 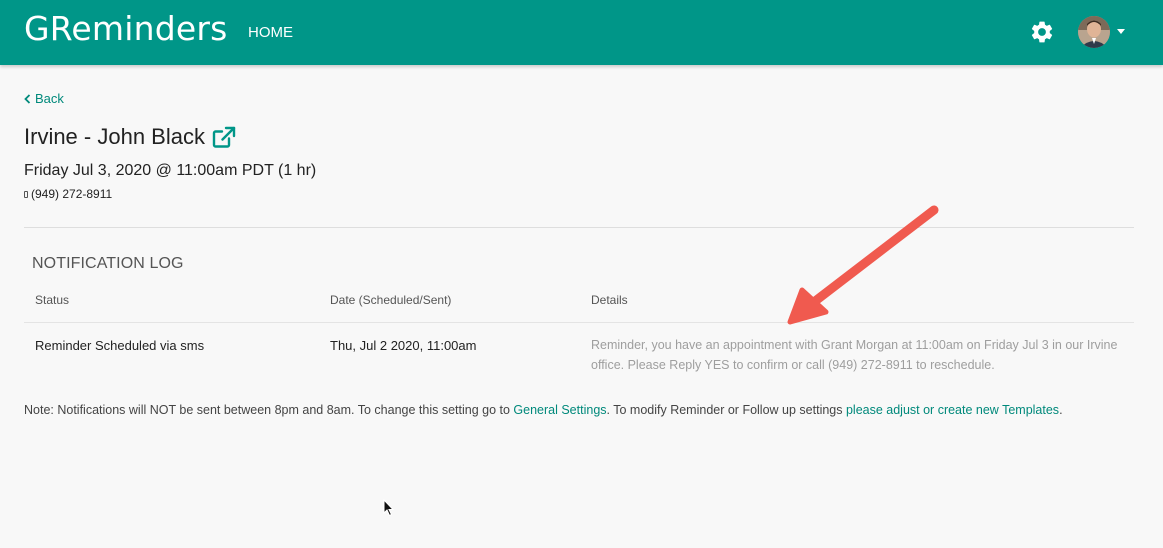 What do you see at coordinates (863, 265) in the screenshot?
I see `annotation-arrow-icon` at bounding box center [863, 265].